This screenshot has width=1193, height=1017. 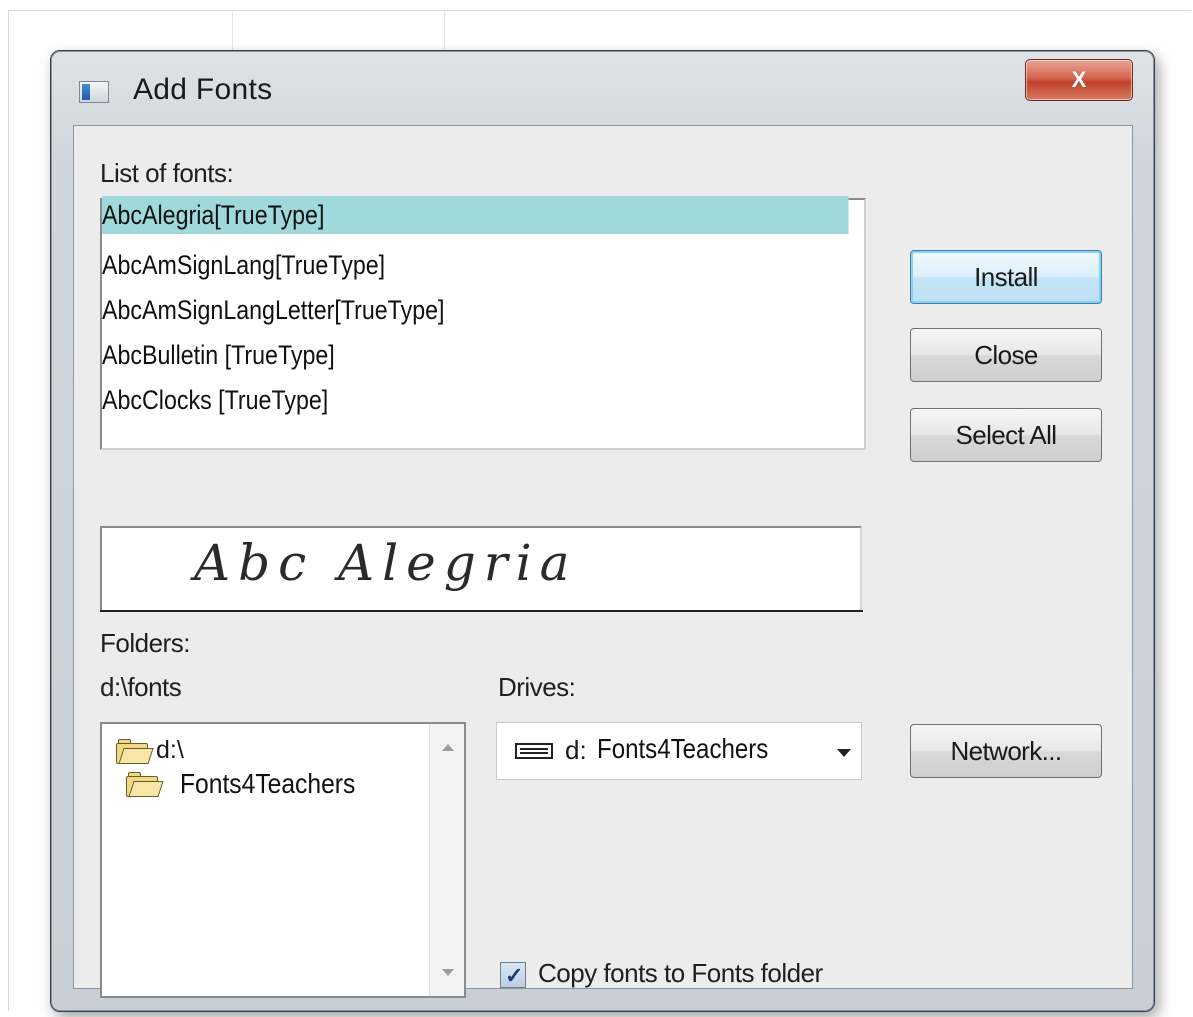 What do you see at coordinates (273, 310) in the screenshot?
I see `font-list-item: AbcAmSignLangLetter[TrueType]` at bounding box center [273, 310].